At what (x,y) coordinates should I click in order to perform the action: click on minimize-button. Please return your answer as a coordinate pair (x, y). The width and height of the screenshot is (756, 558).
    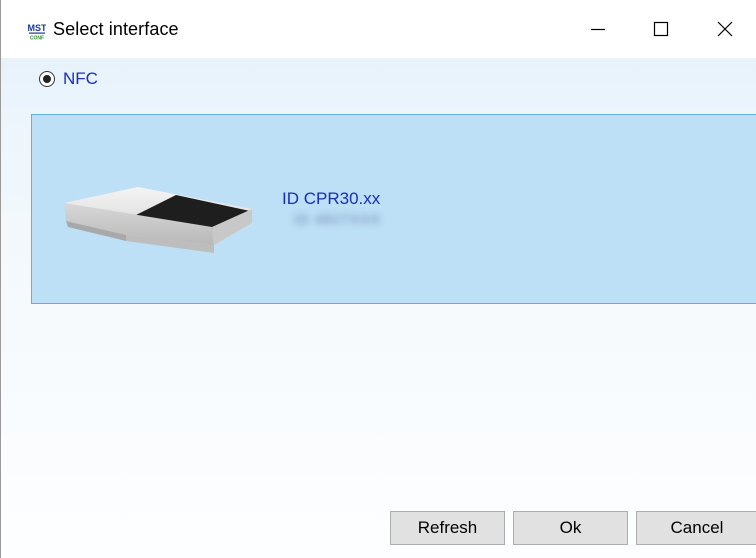
    Looking at the image, I should click on (598, 29).